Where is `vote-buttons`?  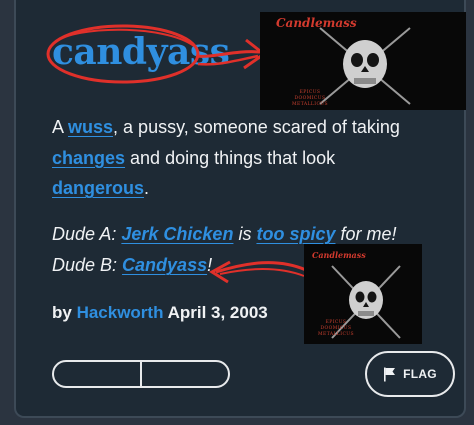 vote-buttons is located at coordinates (141, 374).